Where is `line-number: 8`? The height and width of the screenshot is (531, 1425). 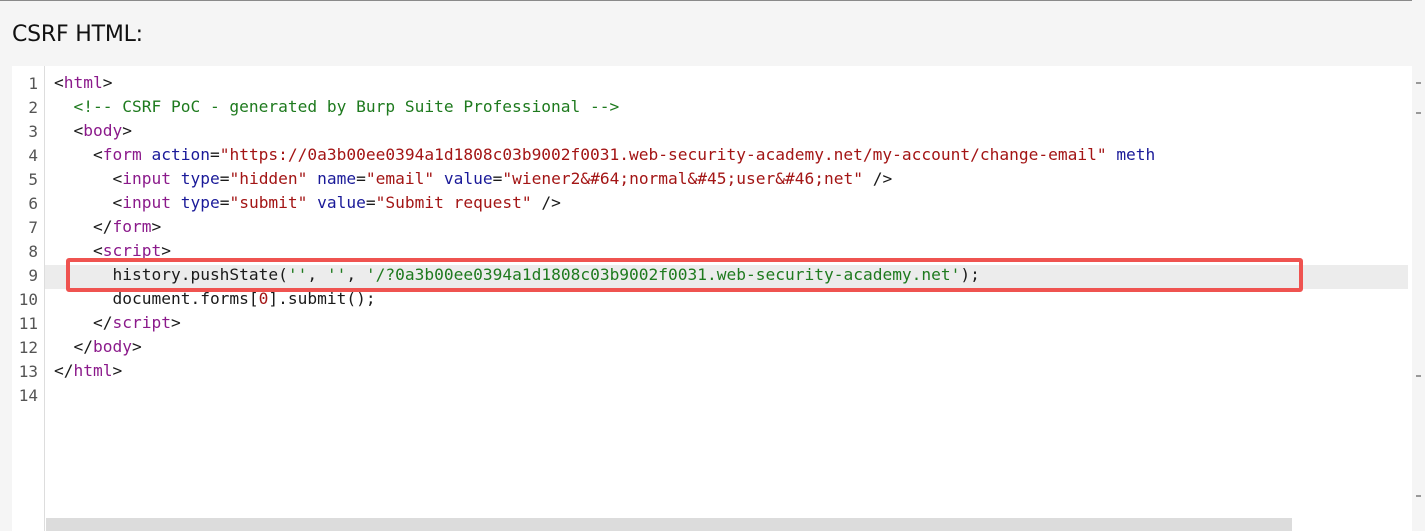
line-number: 8 is located at coordinates (33, 251).